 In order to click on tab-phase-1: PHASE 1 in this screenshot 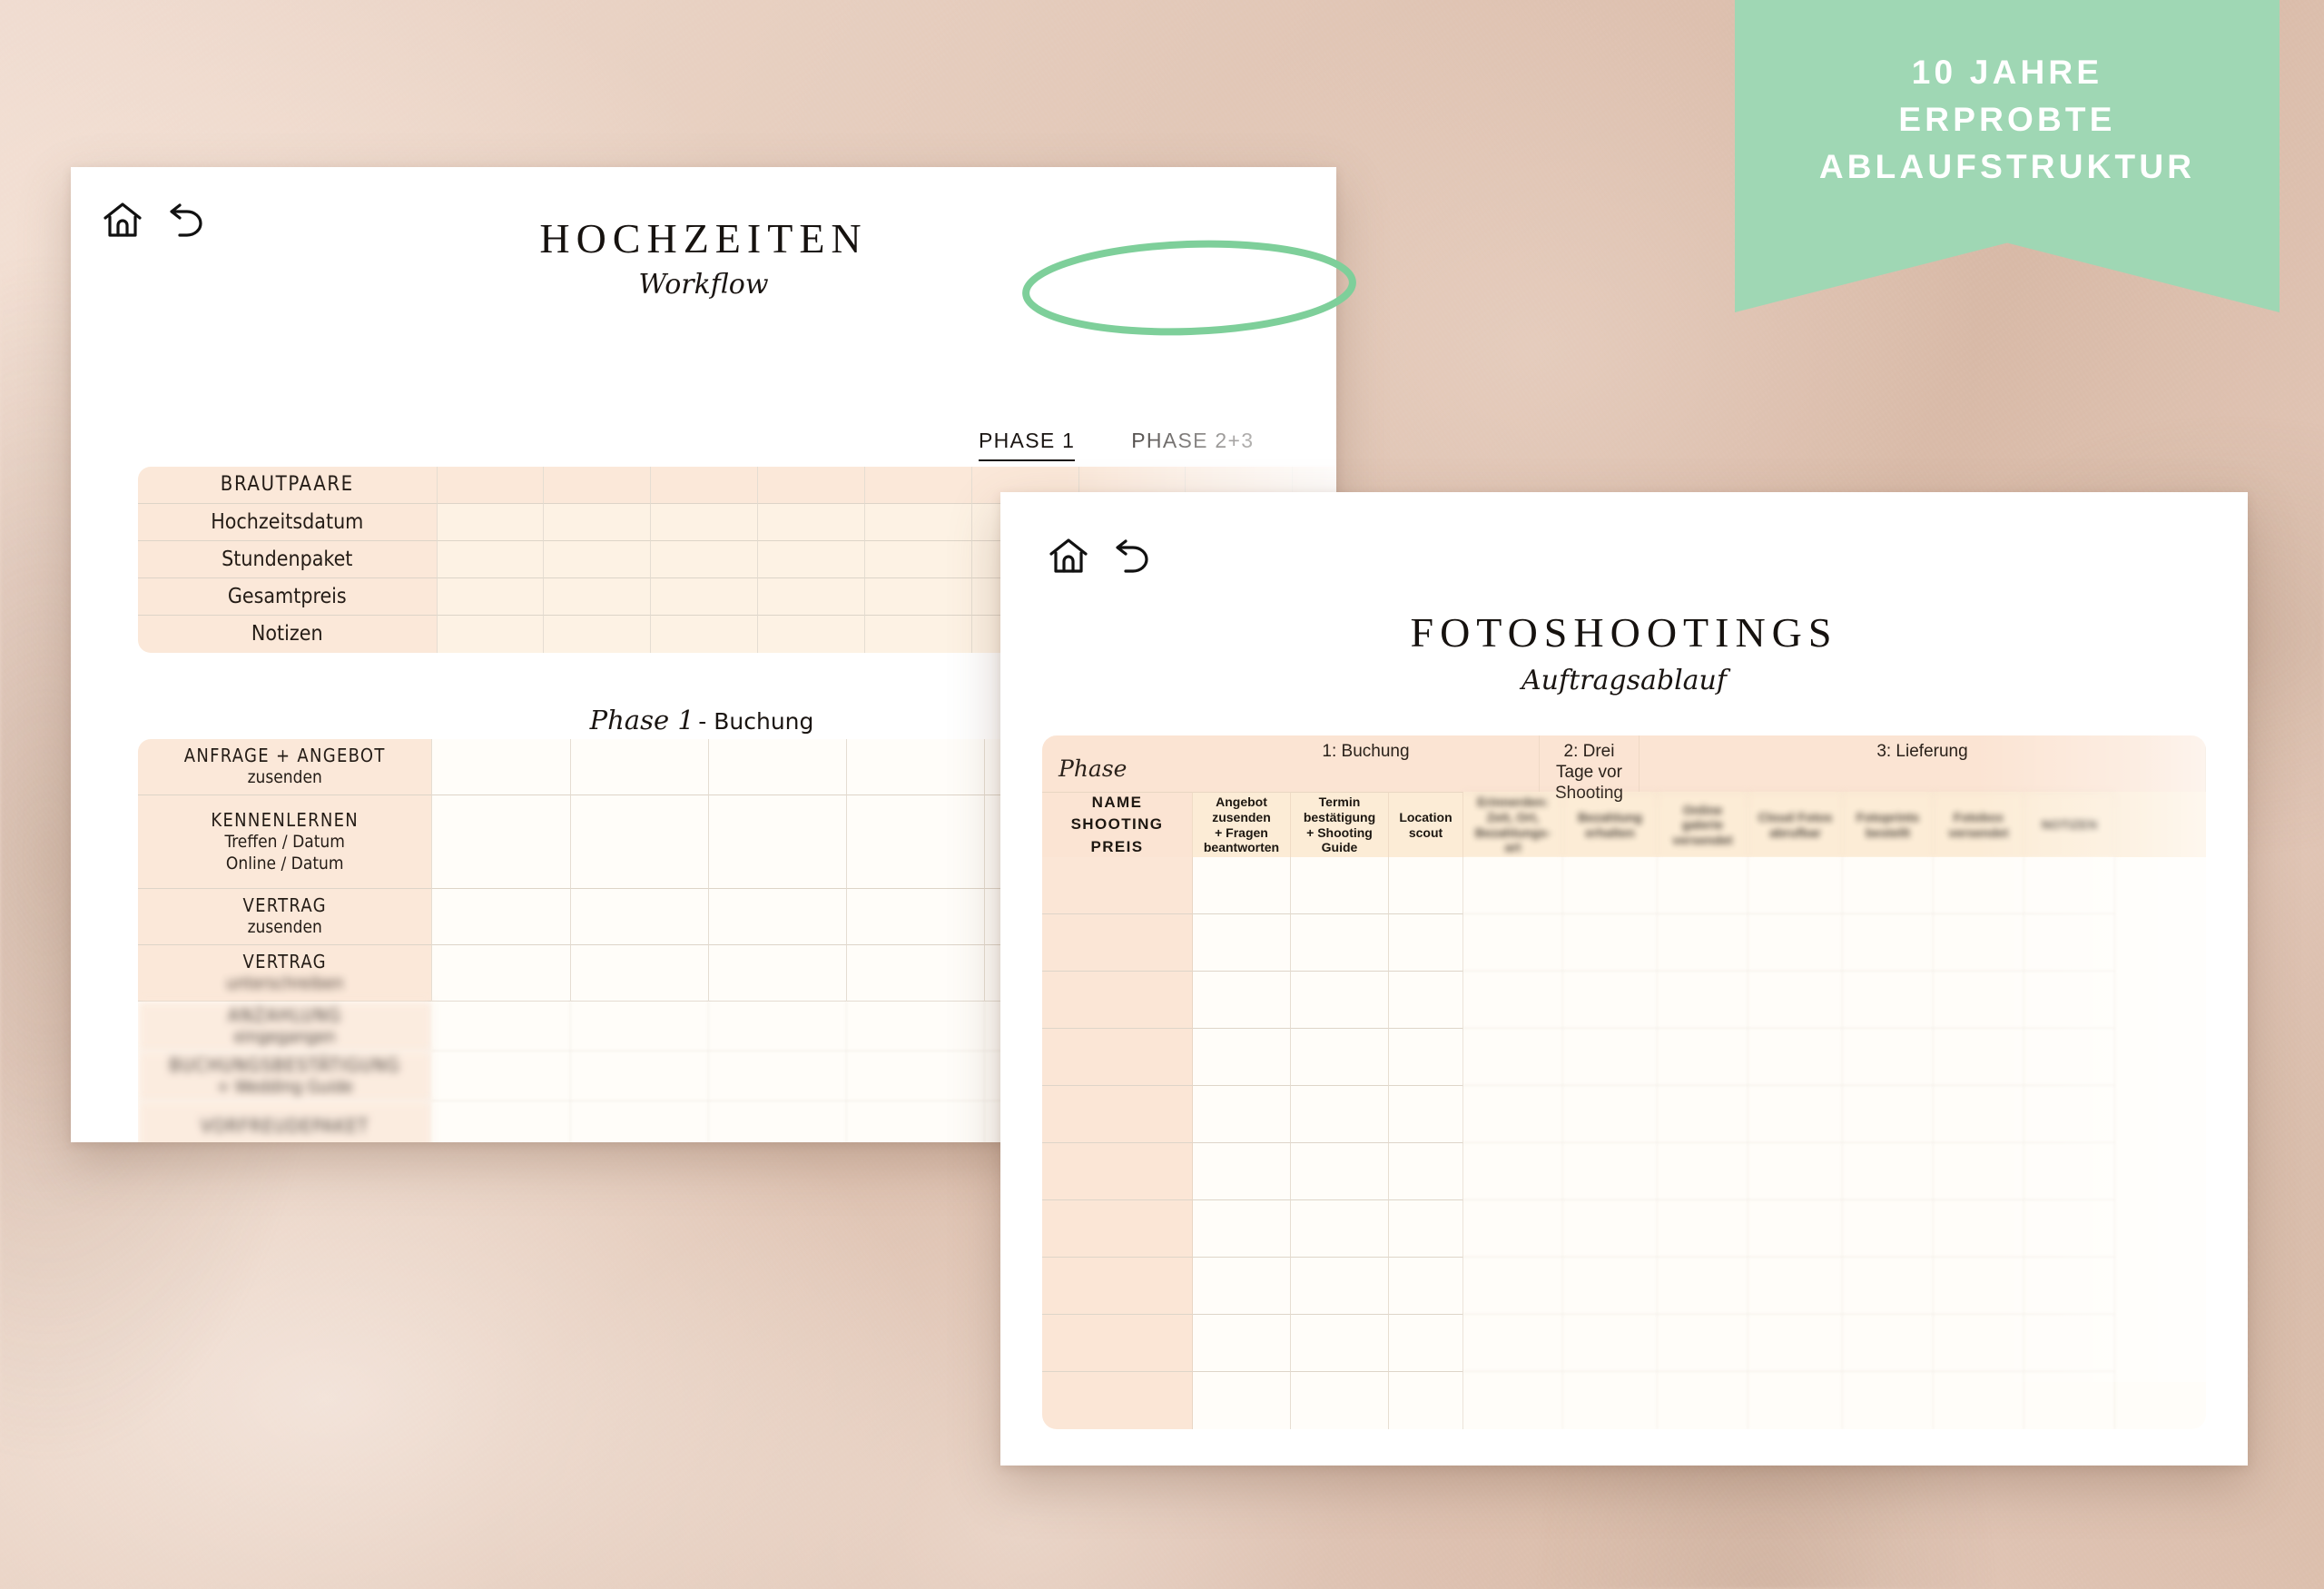, I will do `click(1027, 445)`.